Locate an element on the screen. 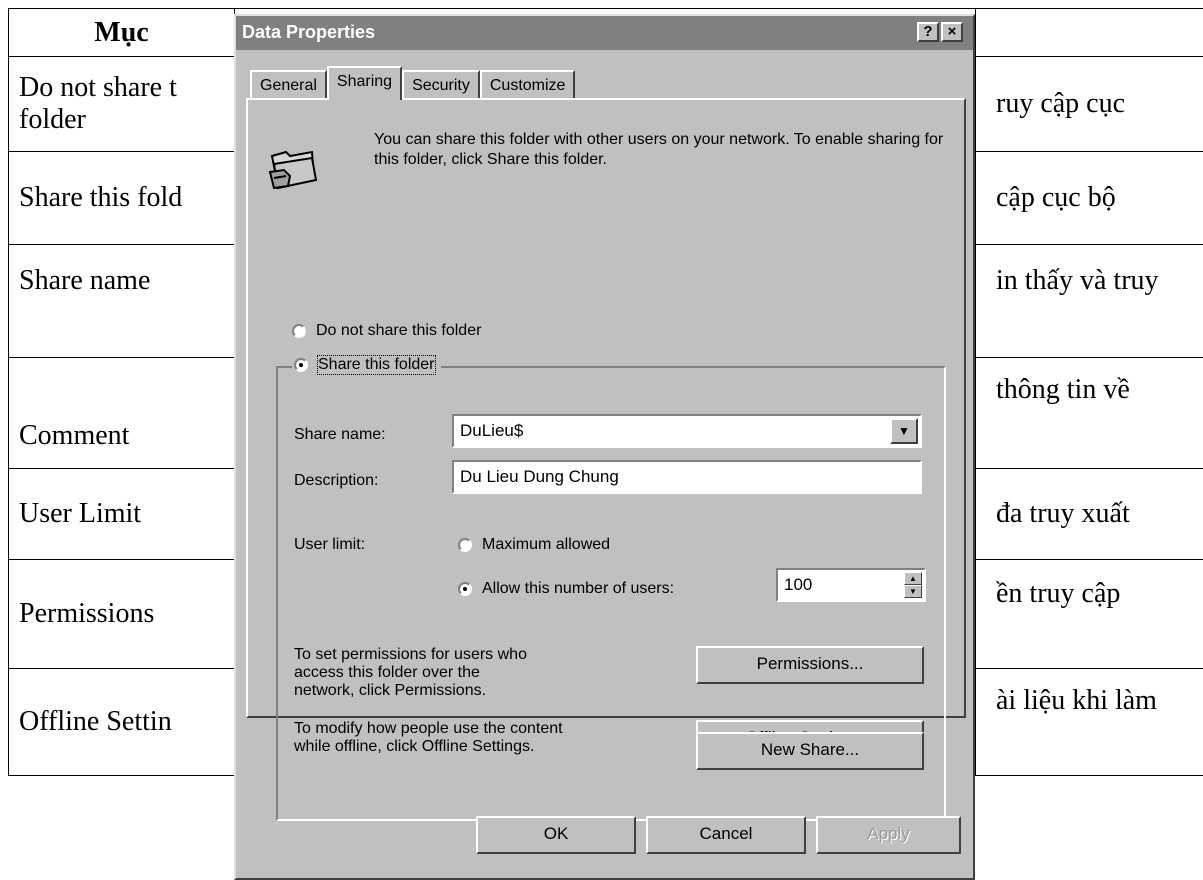  table-cell: ài liệu khi làm is located at coordinates (1089, 722).